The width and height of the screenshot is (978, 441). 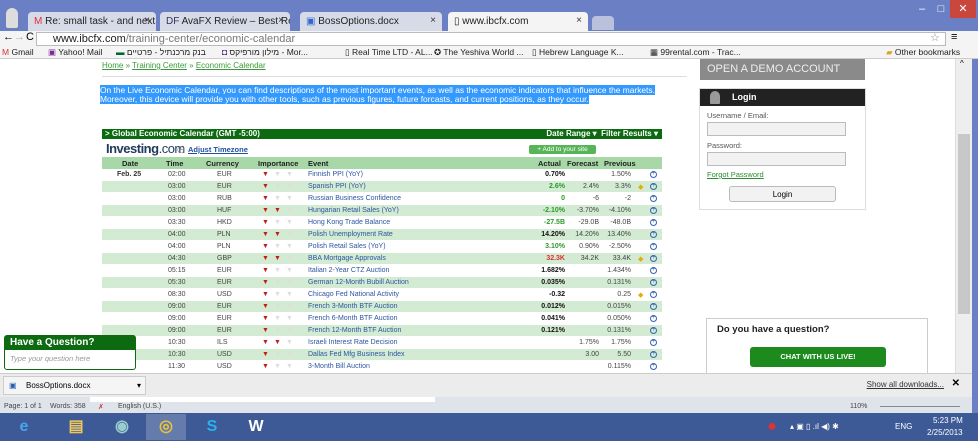 What do you see at coordinates (776, 129) in the screenshot?
I see `username-input` at bounding box center [776, 129].